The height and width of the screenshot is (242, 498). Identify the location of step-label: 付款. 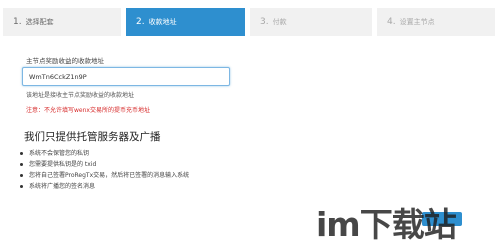
(279, 22).